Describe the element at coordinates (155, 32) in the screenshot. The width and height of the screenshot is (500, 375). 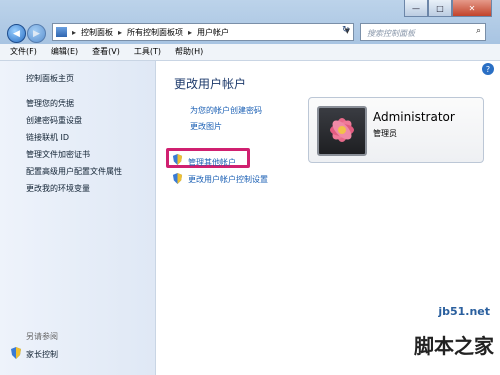
I see `breadcrumb-all-items: 所有控制面板项` at that location.